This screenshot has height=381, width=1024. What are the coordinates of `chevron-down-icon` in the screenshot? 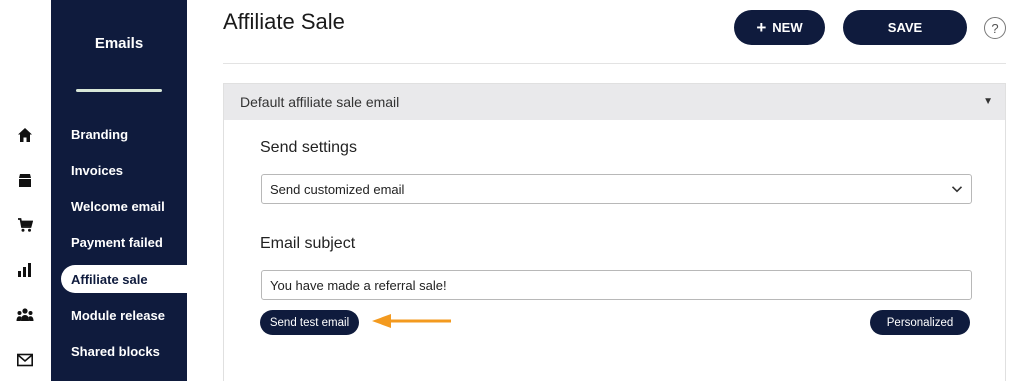 It's located at (957, 189).